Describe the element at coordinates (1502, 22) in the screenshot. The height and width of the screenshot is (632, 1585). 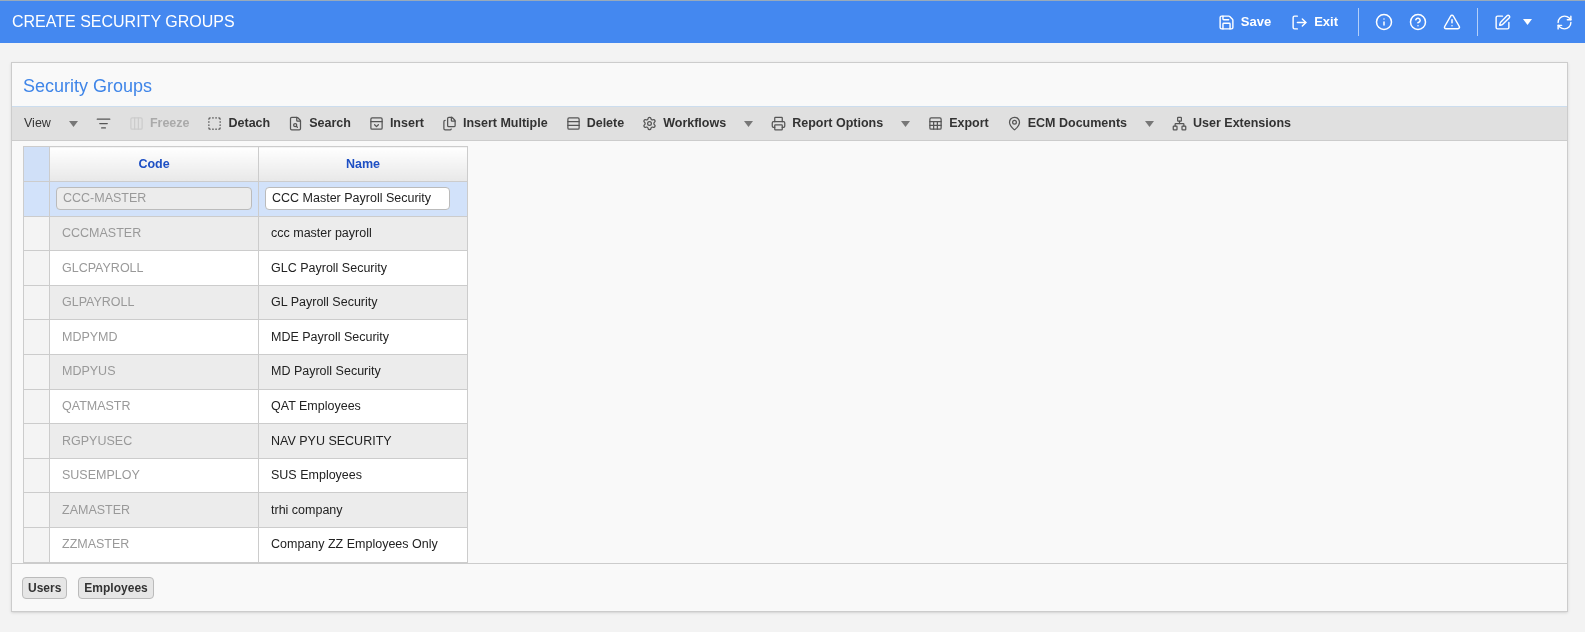
I see `edit-icon` at that location.